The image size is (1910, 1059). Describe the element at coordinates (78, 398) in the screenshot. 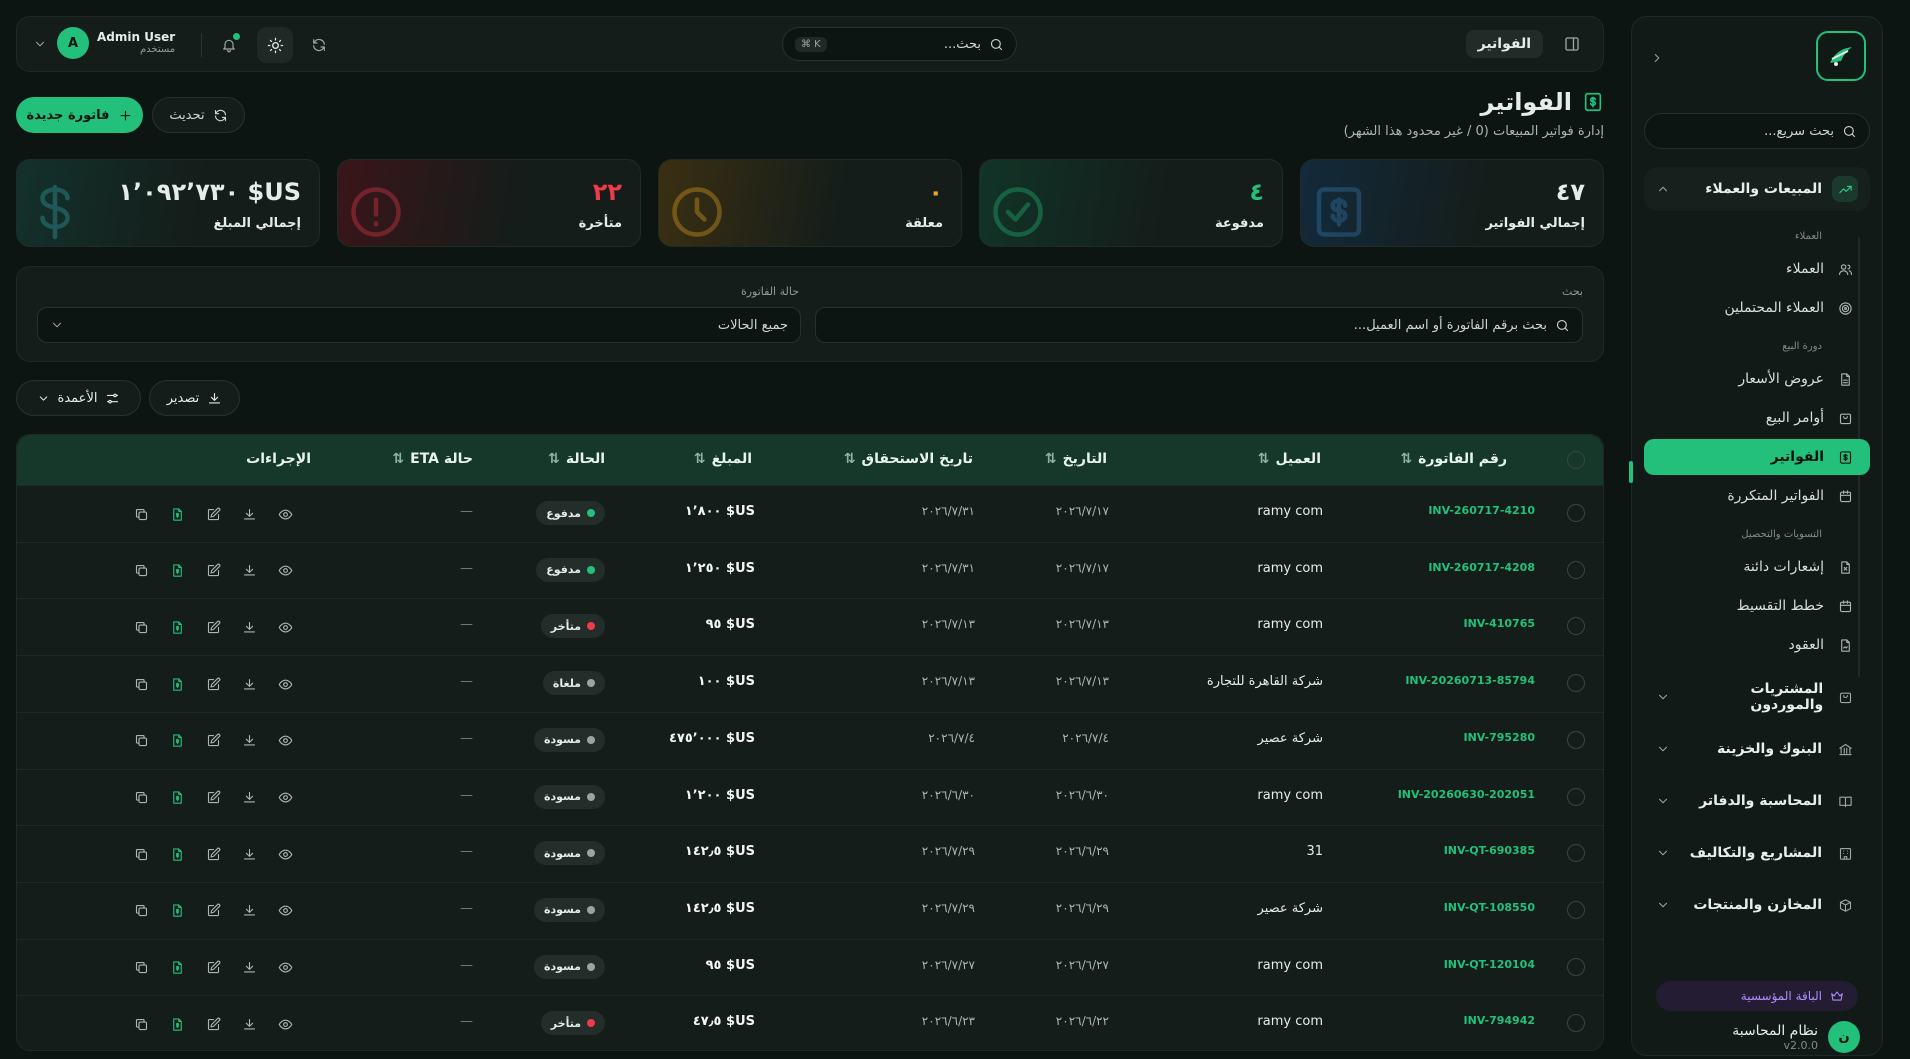

I see `columns-button: الأعمدة` at that location.